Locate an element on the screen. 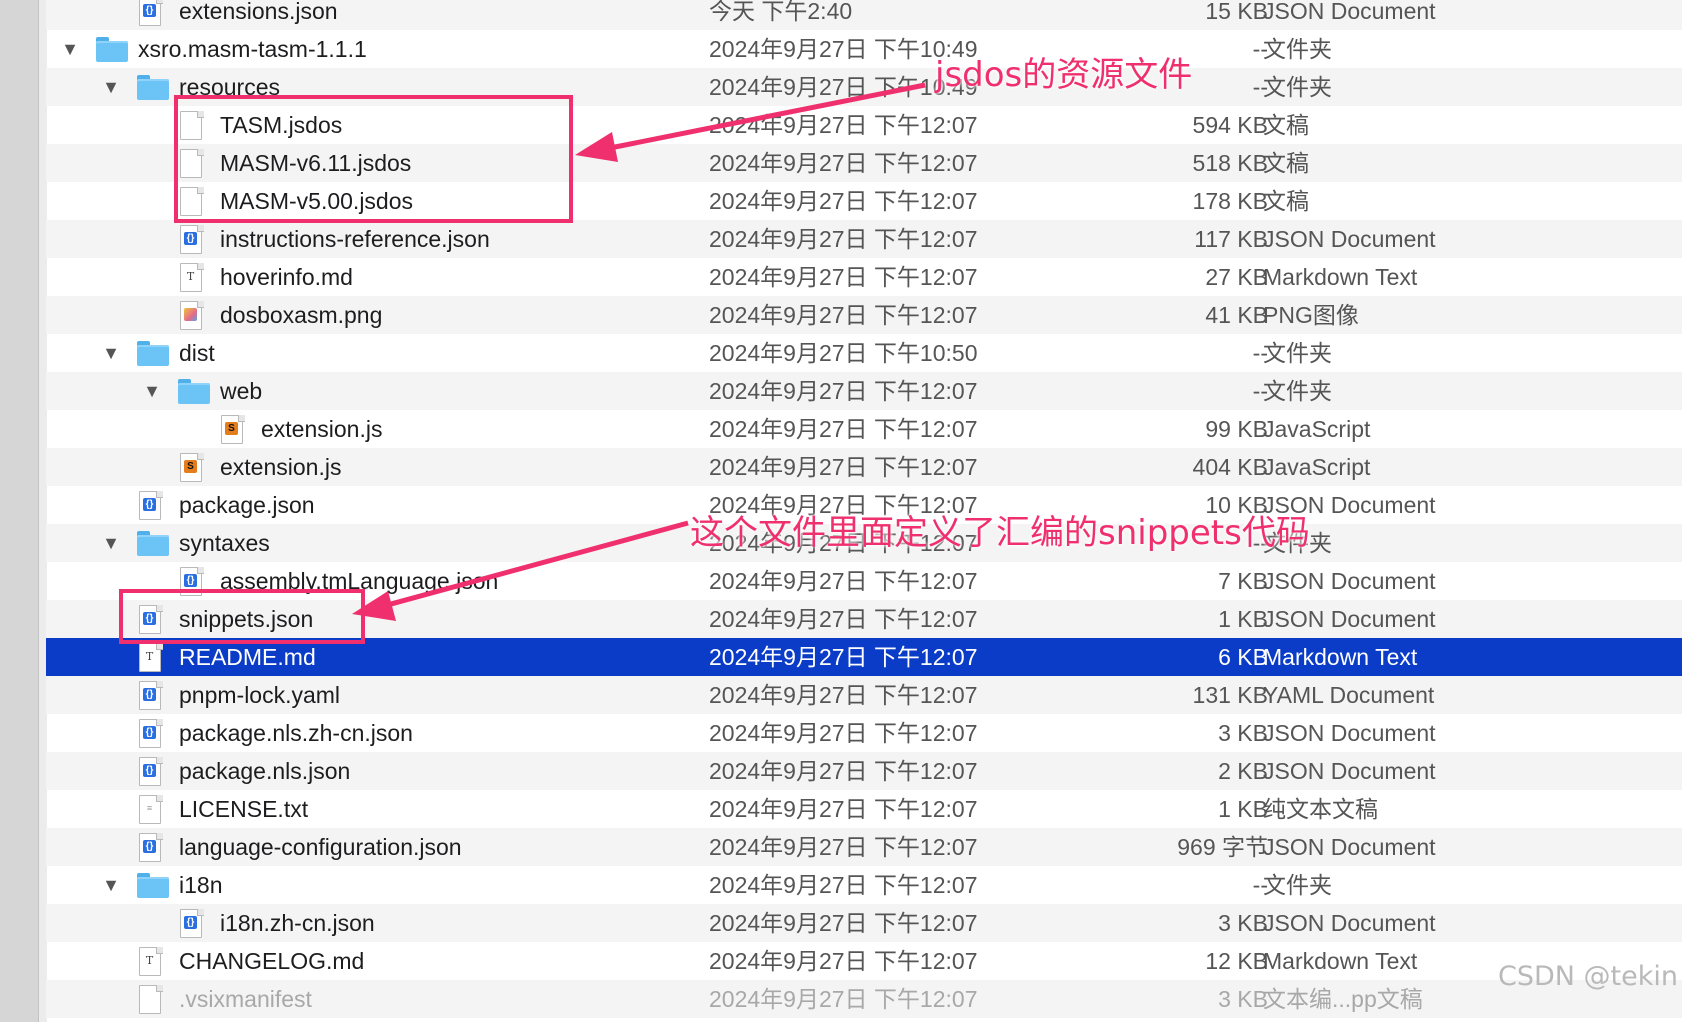 The width and height of the screenshot is (1682, 1022). file-name: pnpm-lock.yaml is located at coordinates (260, 695).